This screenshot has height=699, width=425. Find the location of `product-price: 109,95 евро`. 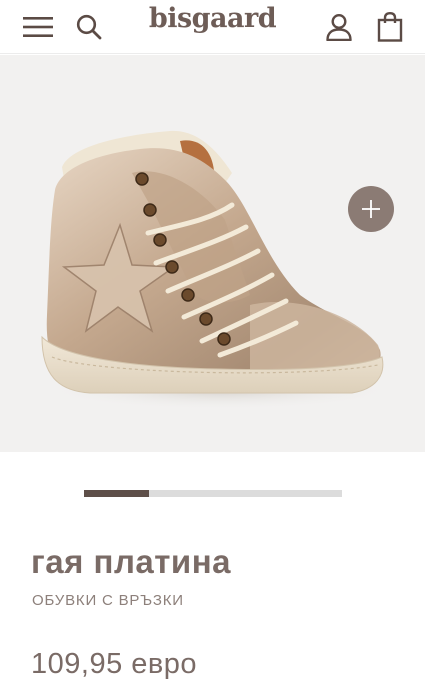

product-price: 109,95 евро is located at coordinates (114, 664).